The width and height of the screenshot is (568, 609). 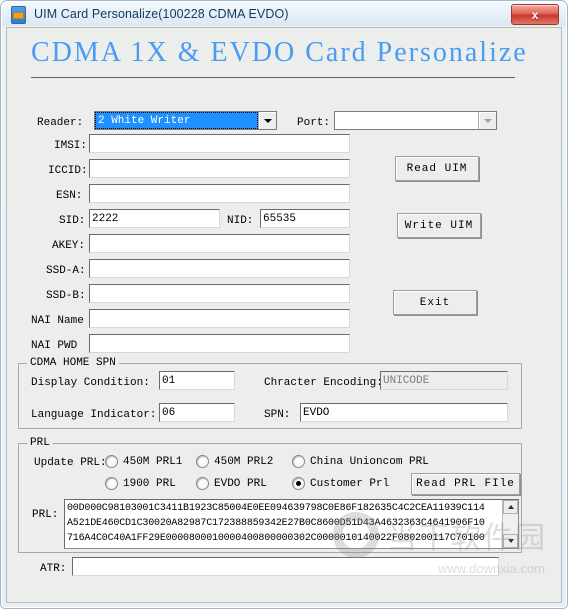 I want to click on radio-450m-prl1: 450M PRL1, so click(x=143, y=461).